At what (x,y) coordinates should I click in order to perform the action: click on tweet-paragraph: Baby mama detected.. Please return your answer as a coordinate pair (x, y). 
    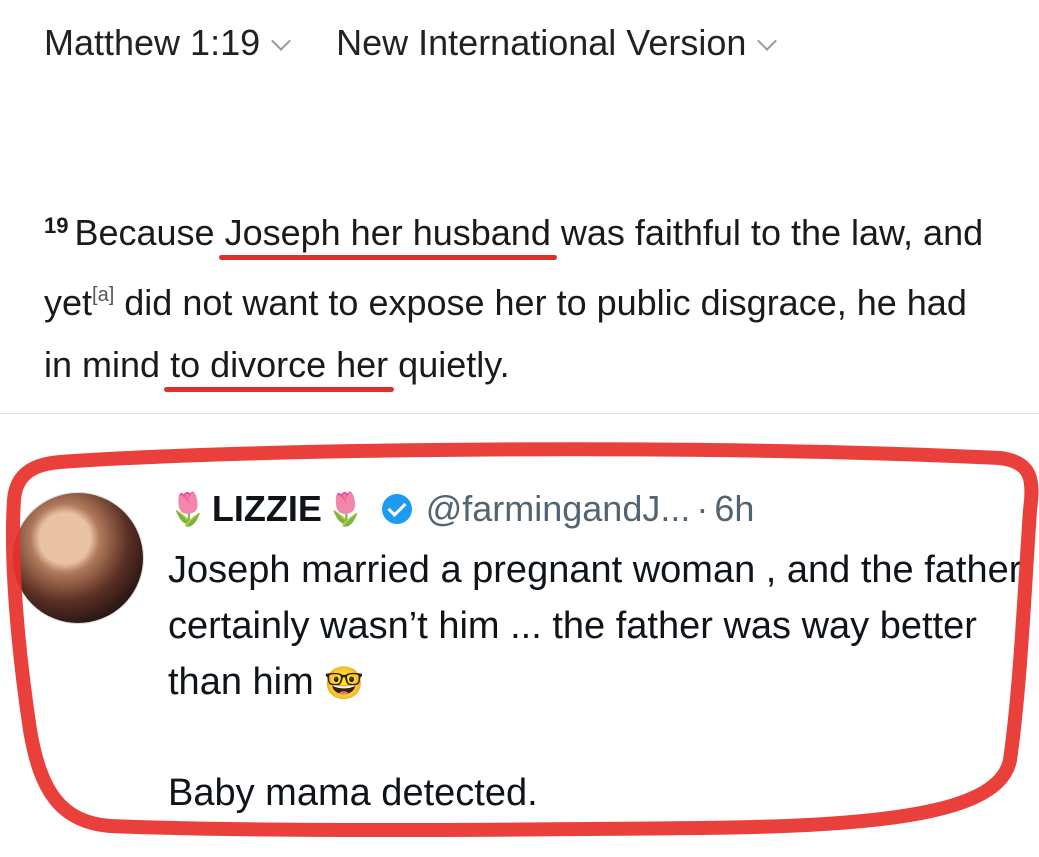
    Looking at the image, I should click on (353, 793).